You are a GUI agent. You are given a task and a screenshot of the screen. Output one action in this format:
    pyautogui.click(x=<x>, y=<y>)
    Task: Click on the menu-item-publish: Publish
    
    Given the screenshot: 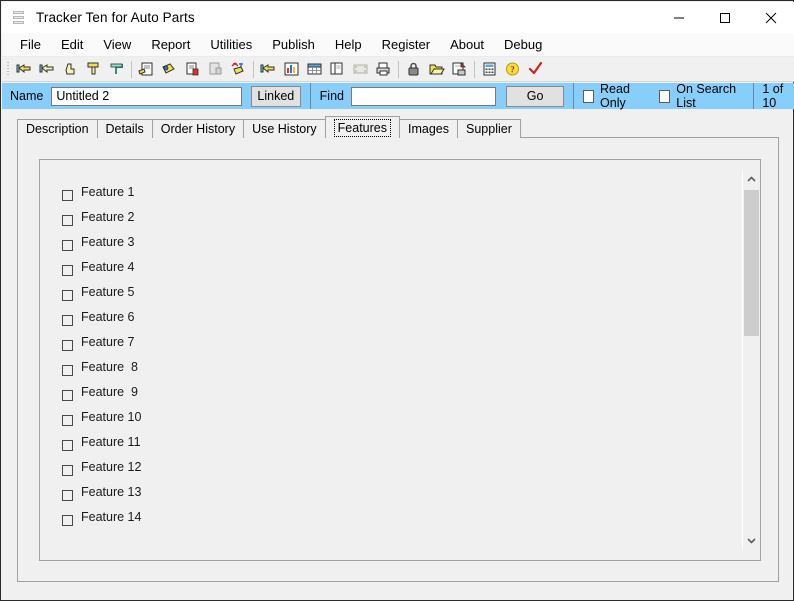 What is the action you would take?
    pyautogui.click(x=293, y=44)
    